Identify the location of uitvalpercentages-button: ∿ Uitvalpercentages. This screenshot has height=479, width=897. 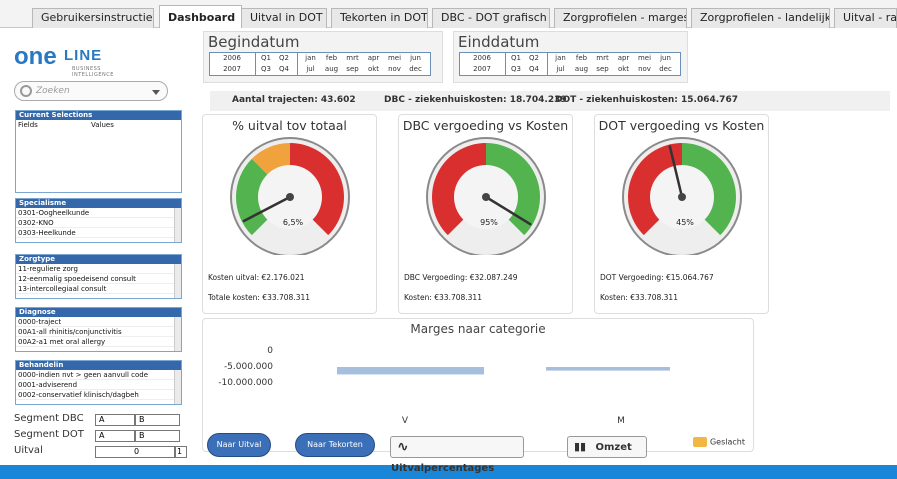
(457, 455).